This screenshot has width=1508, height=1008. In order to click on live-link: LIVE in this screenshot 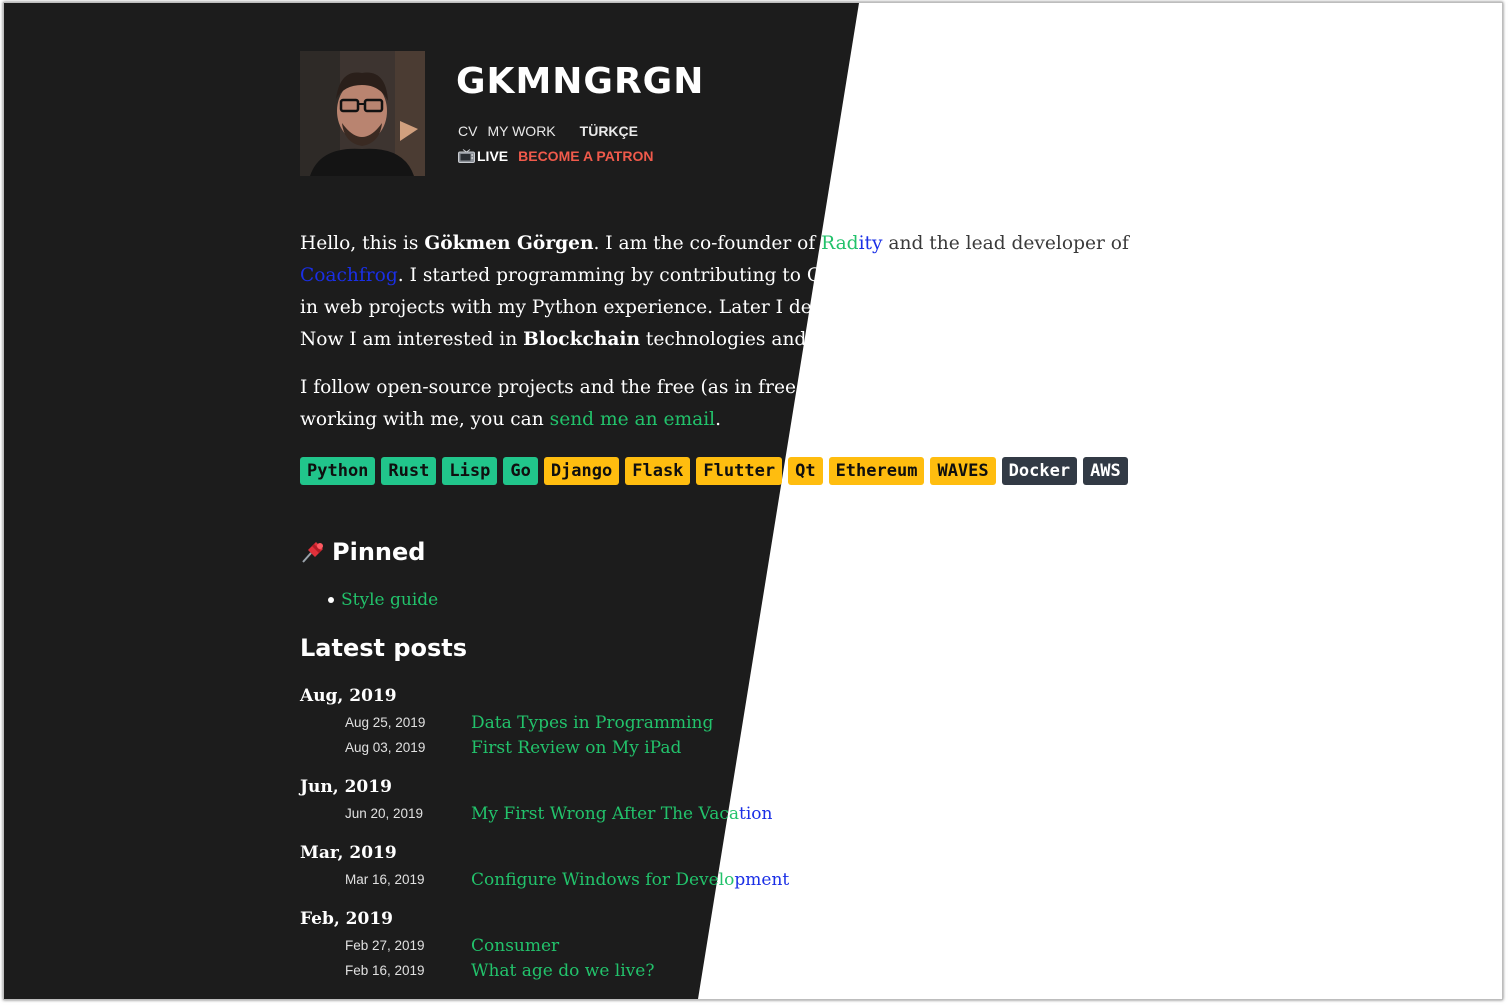, I will do `click(483, 156)`.